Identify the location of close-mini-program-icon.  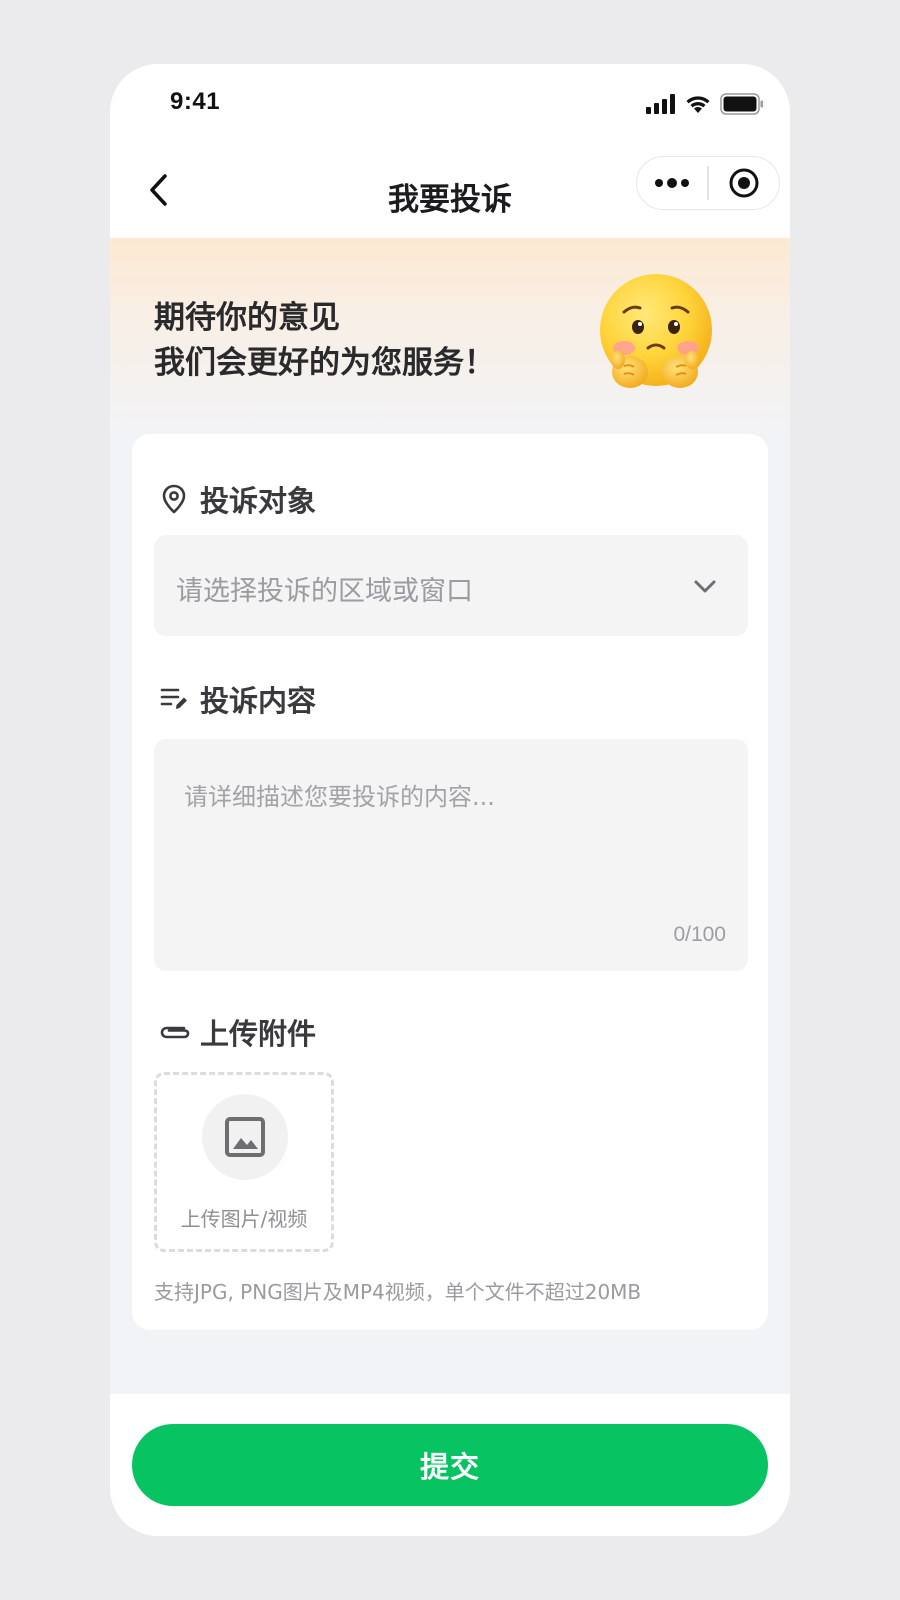
(744, 183).